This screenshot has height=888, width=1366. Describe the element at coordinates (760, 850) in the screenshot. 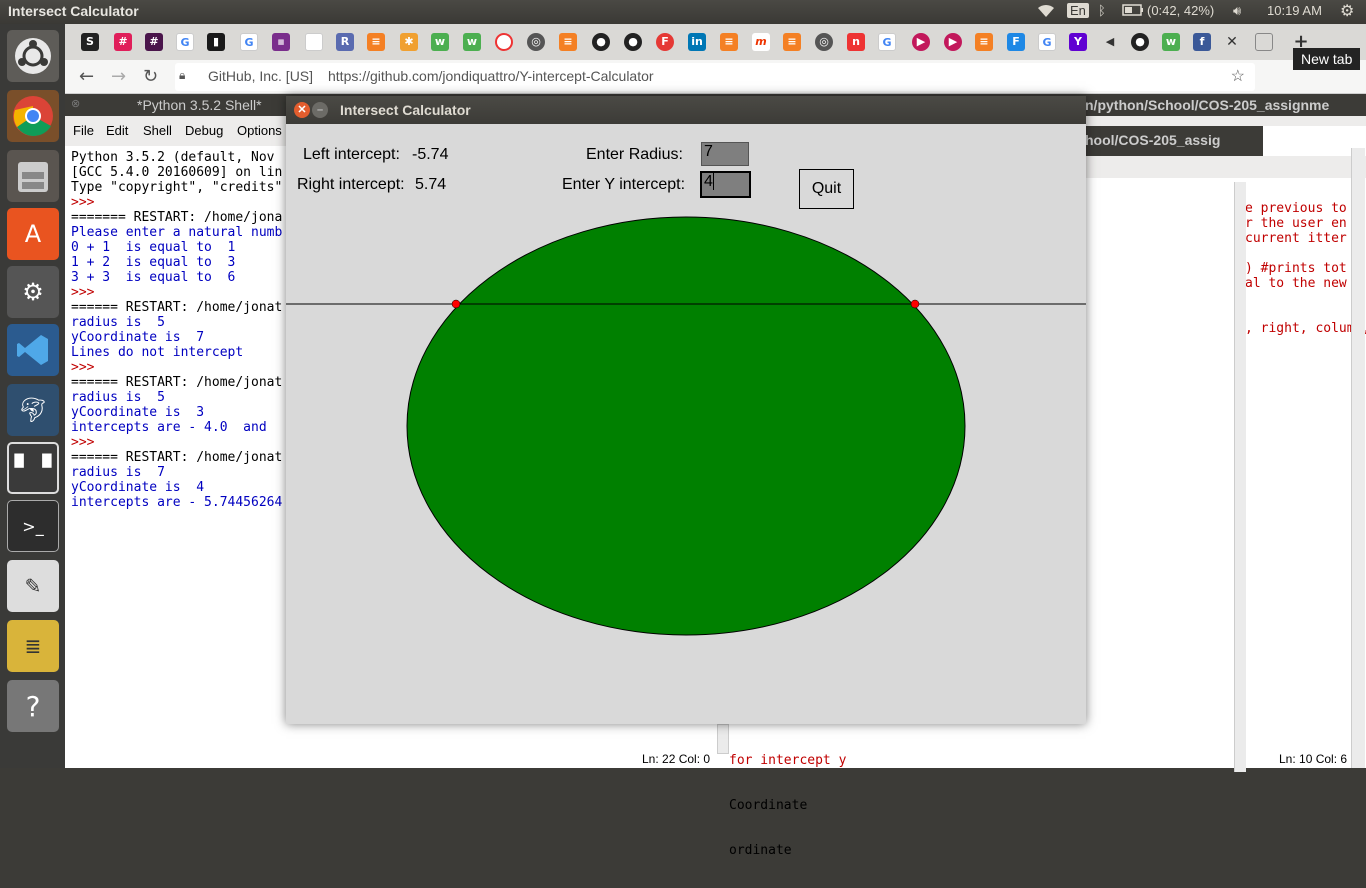

I see `code-line: ordinate` at that location.